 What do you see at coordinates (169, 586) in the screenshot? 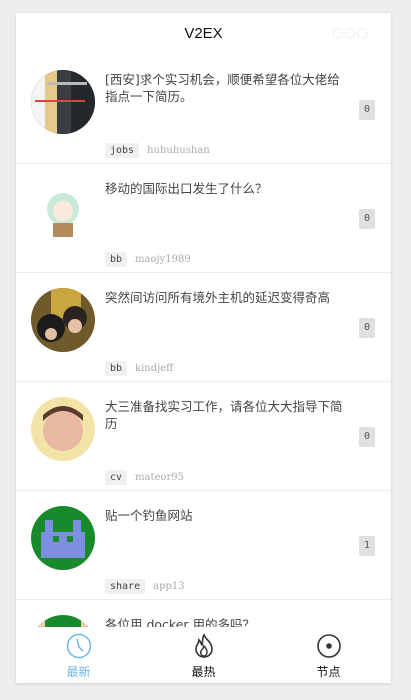
I see `username: app13` at bounding box center [169, 586].